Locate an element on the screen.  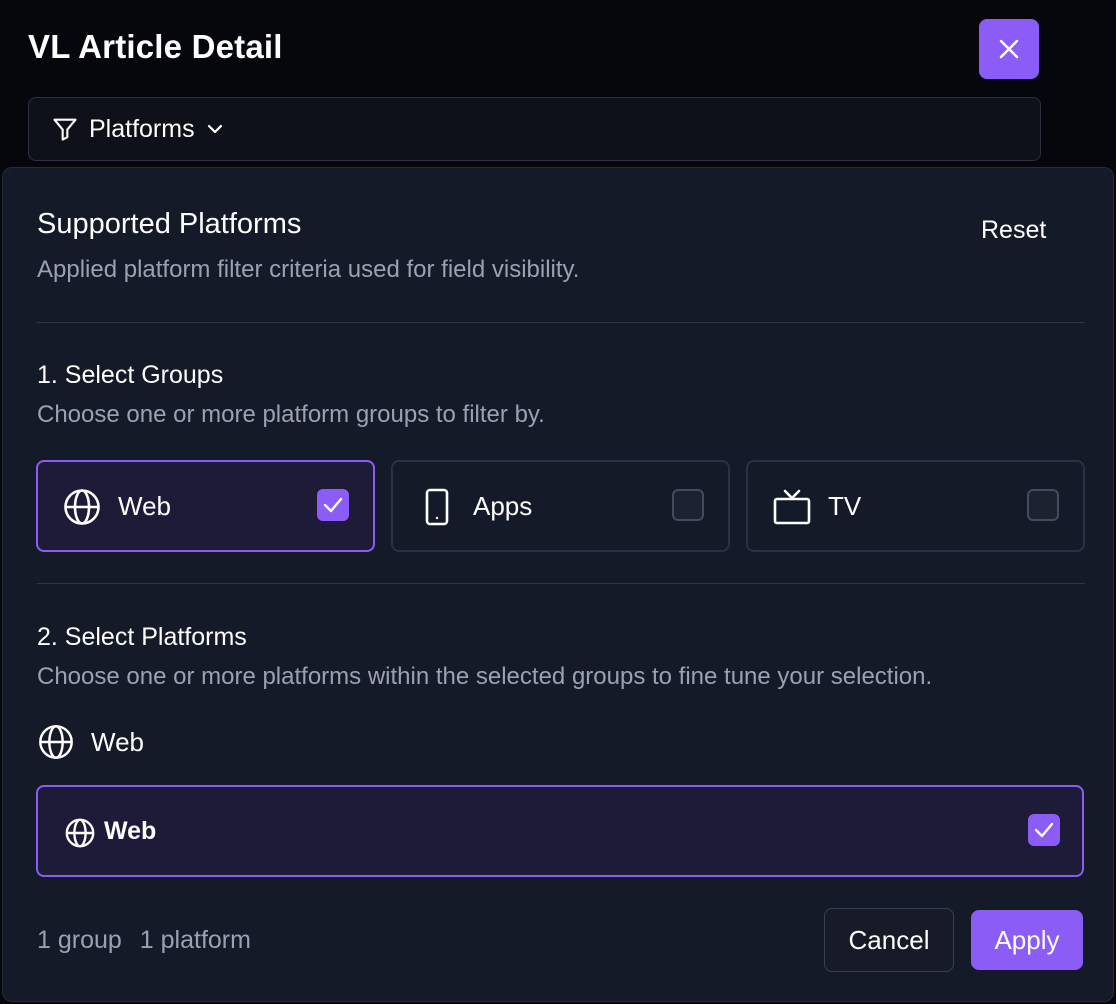
group-card-tv: TV is located at coordinates (915, 506).